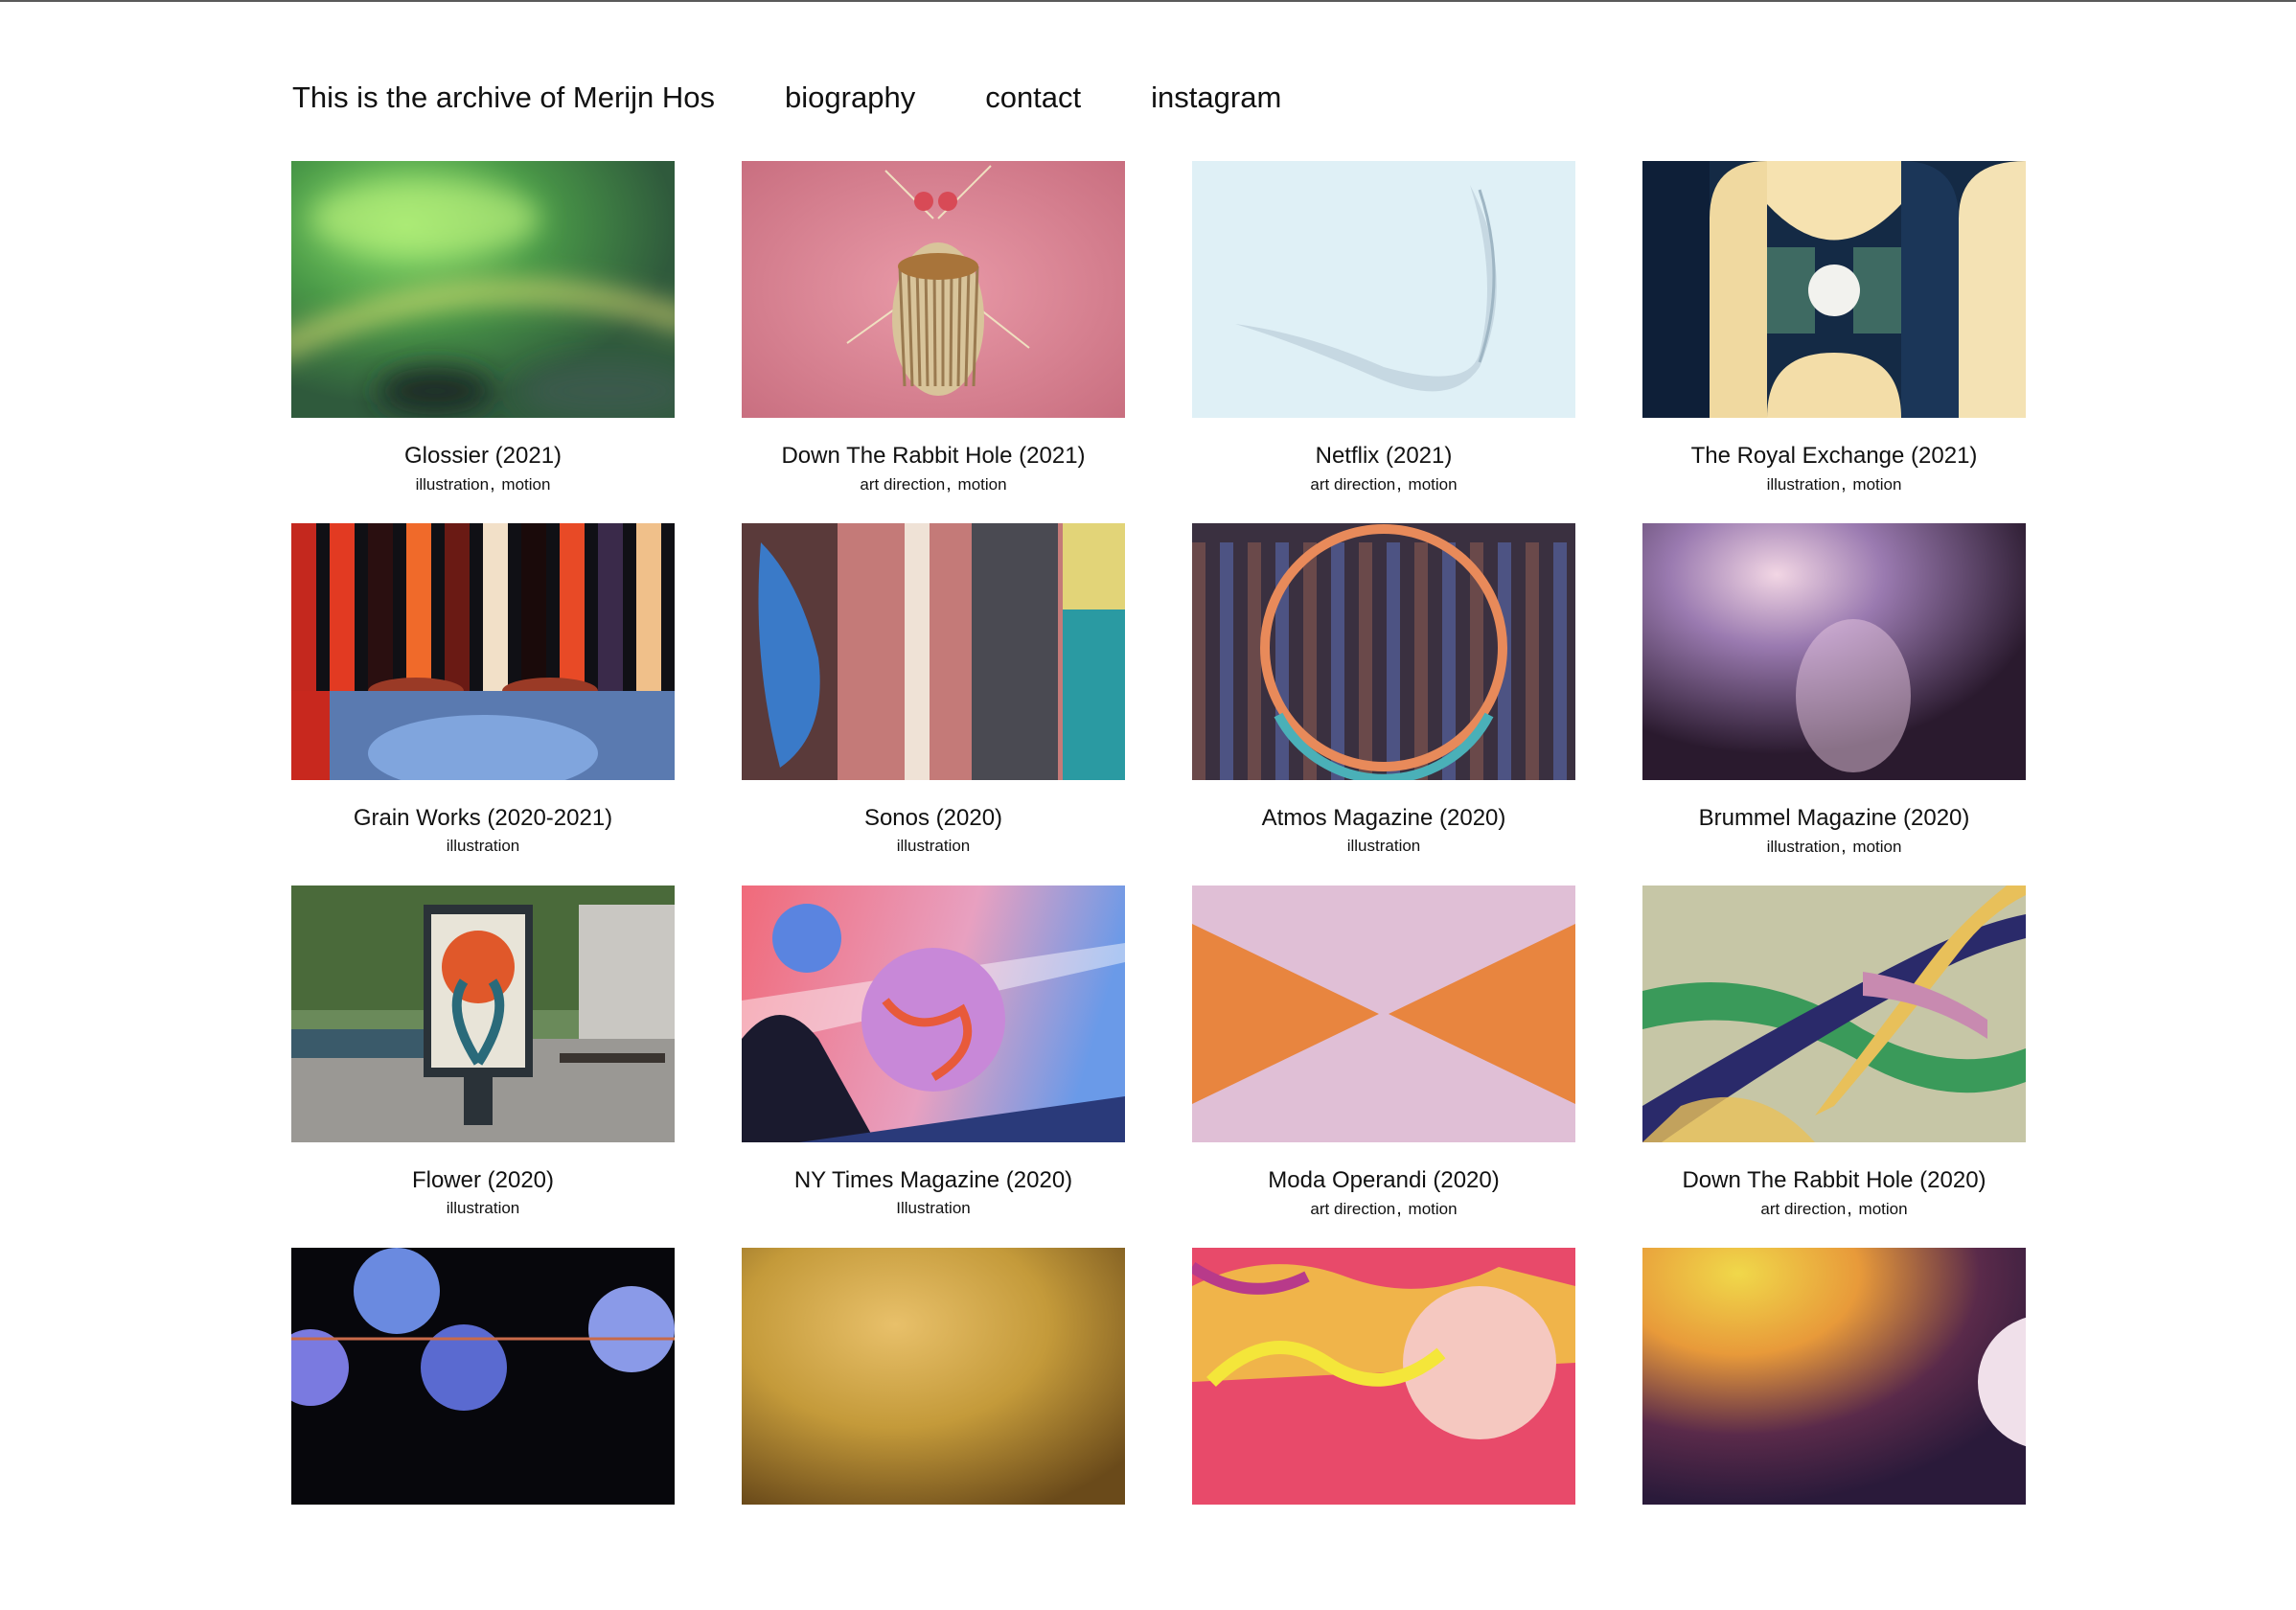 The width and height of the screenshot is (2296, 1610). Describe the element at coordinates (1383, 1014) in the screenshot. I see `project-thumbnail-moda` at that location.